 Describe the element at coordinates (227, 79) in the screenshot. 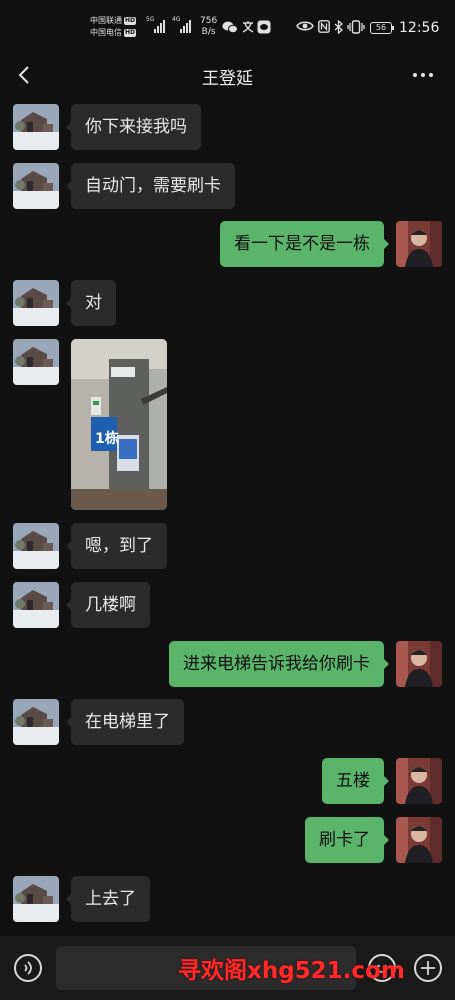

I see `chat-title: 王登延` at that location.